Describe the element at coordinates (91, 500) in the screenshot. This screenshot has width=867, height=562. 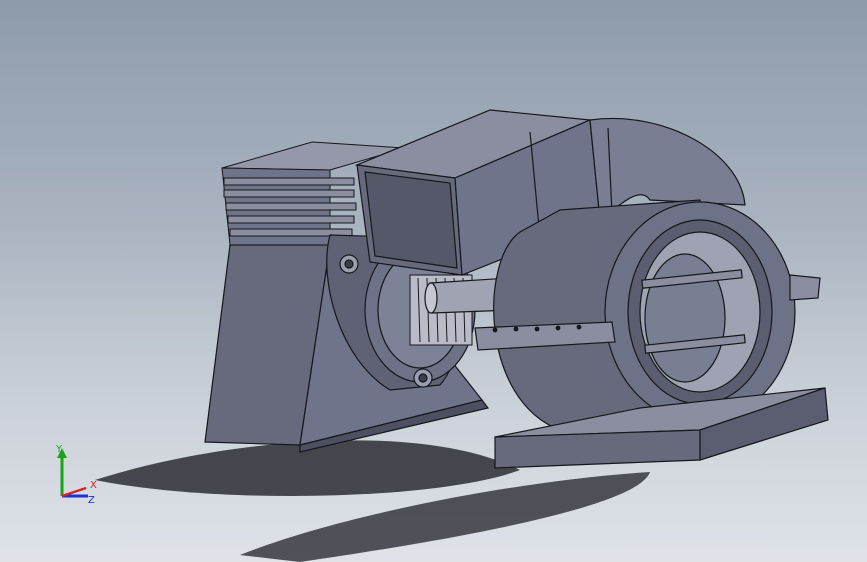
I see `z-axis-label: Z` at that location.